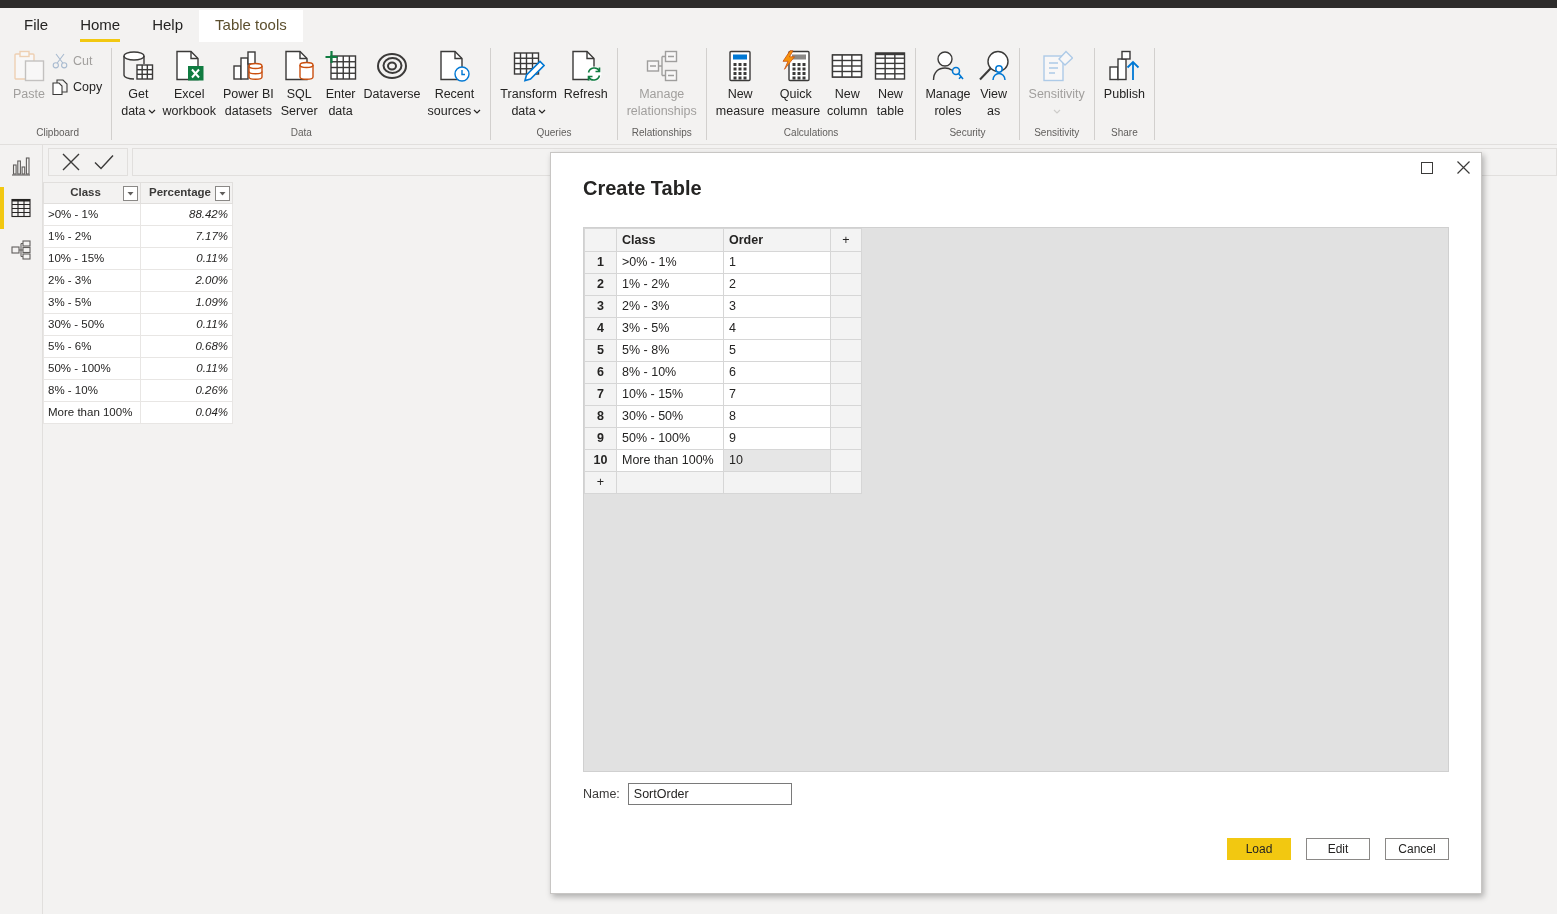  Describe the element at coordinates (21, 166) in the screenshot. I see `bar-chart-icon` at that location.